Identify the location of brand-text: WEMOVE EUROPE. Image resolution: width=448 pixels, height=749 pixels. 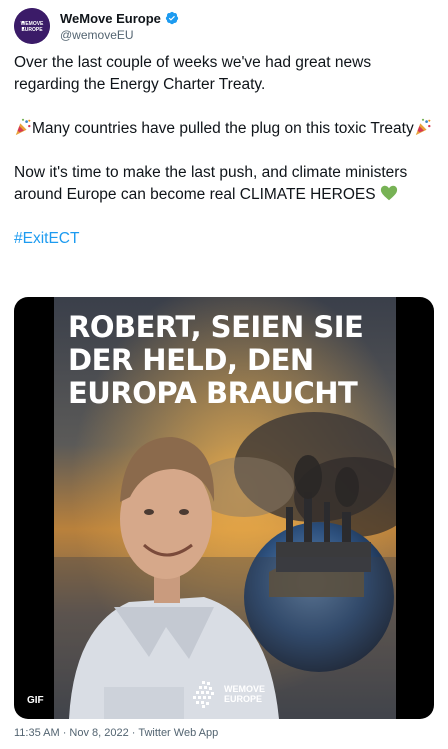
(244, 694).